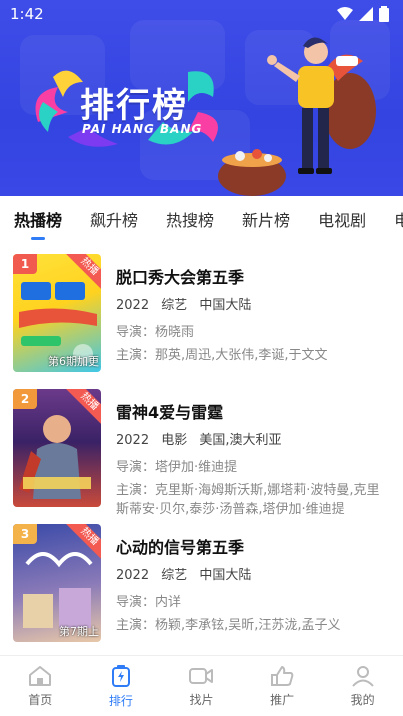  What do you see at coordinates (253, 411) in the screenshot?
I see `item-title: 雷神4爱与雷霆` at bounding box center [253, 411].